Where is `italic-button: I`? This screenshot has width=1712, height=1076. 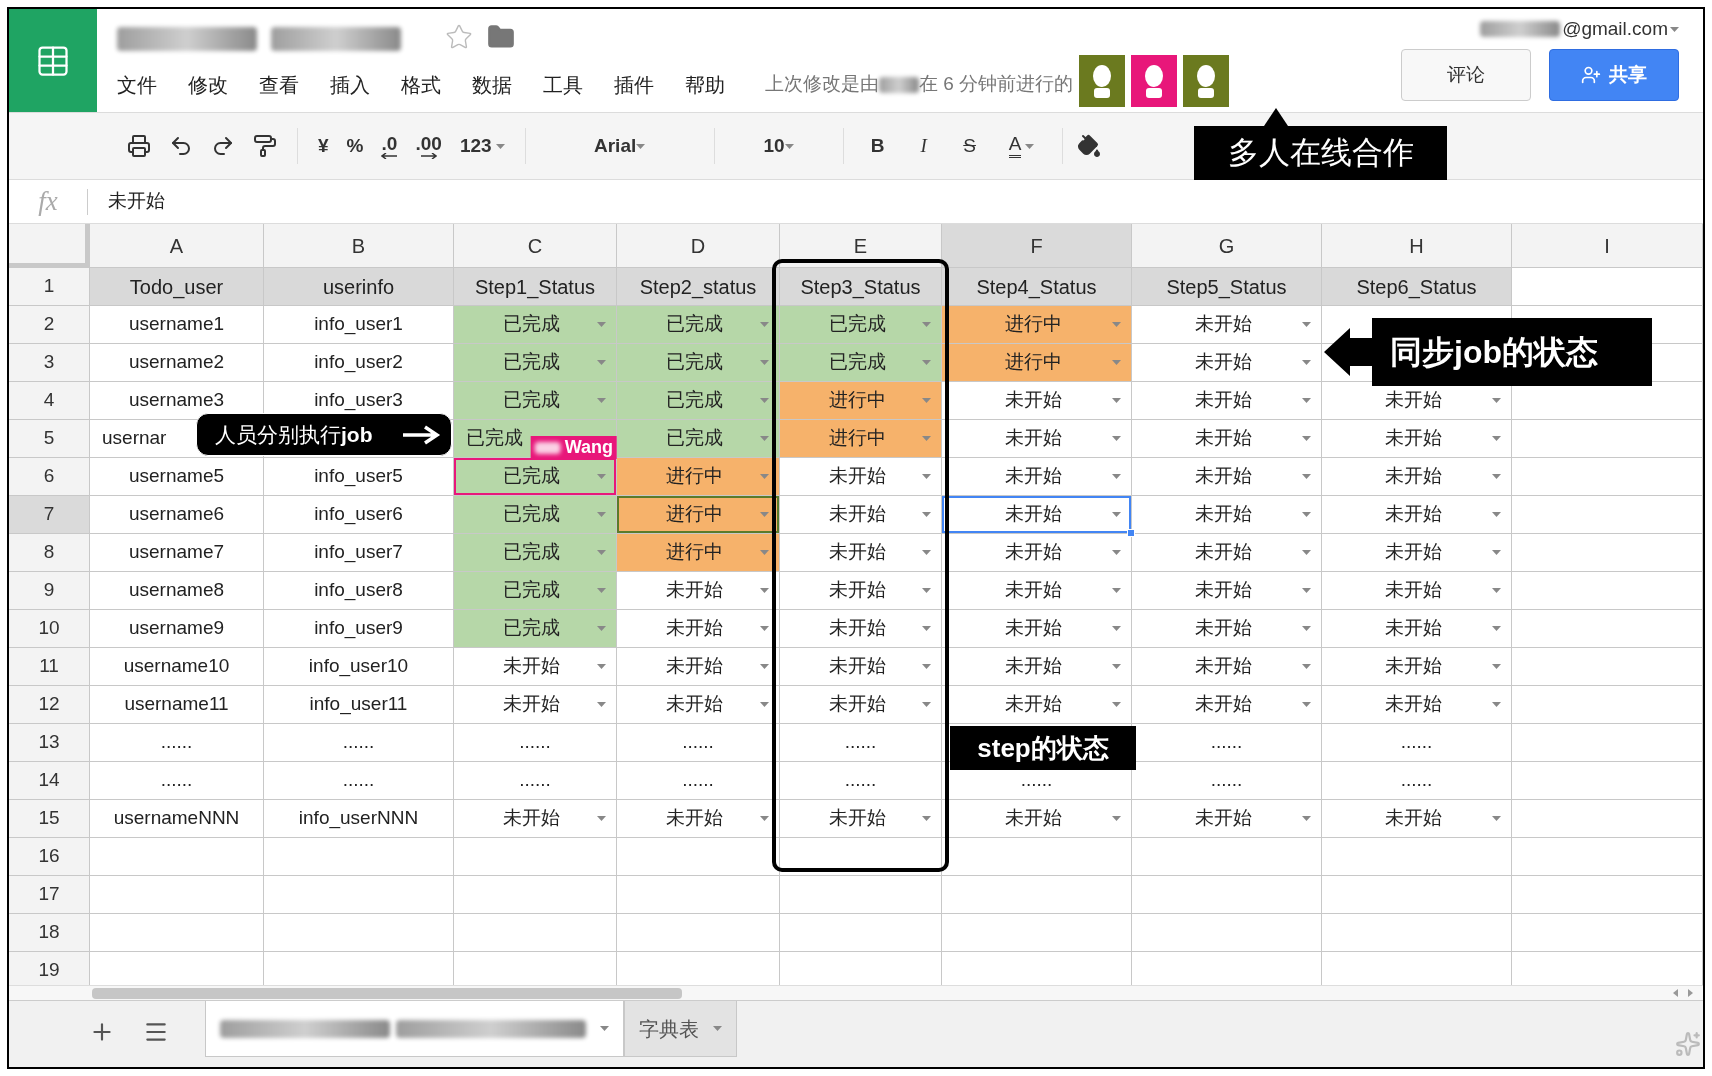 italic-button: I is located at coordinates (923, 146).